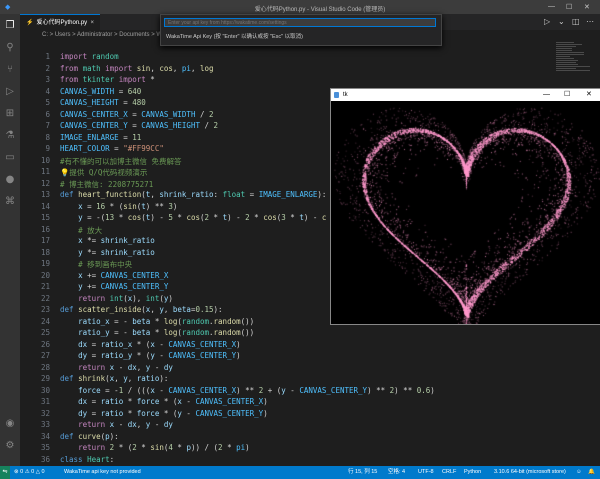  What do you see at coordinates (47, 79) in the screenshot?
I see `line-number: 3` at bounding box center [47, 79].